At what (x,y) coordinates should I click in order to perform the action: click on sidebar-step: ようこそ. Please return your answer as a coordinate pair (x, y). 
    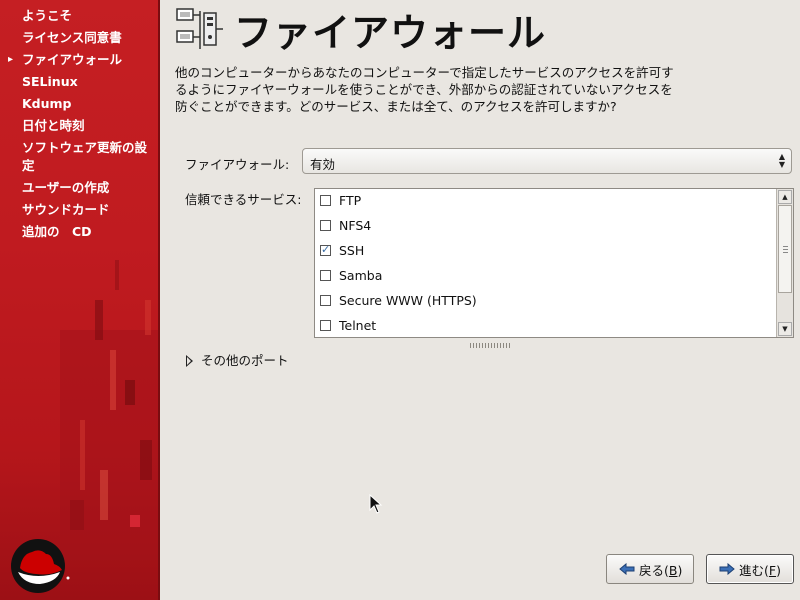
    Looking at the image, I should click on (80, 17).